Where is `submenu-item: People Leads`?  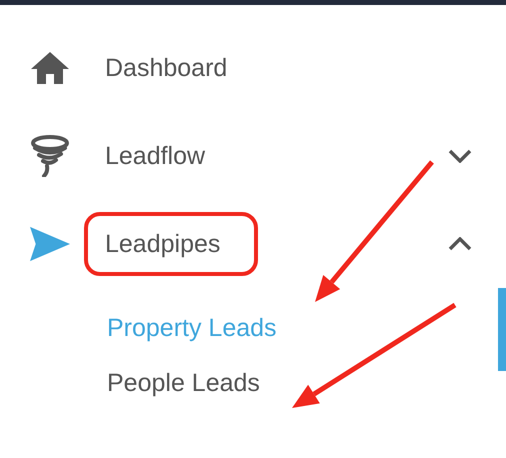 submenu-item: People Leads is located at coordinates (183, 383).